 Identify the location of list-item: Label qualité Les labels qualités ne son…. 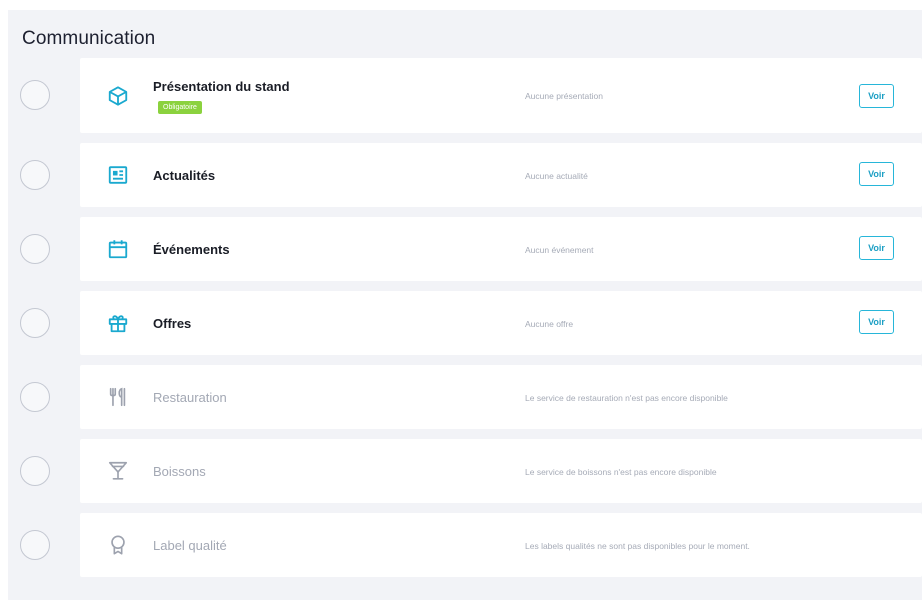
(465, 545).